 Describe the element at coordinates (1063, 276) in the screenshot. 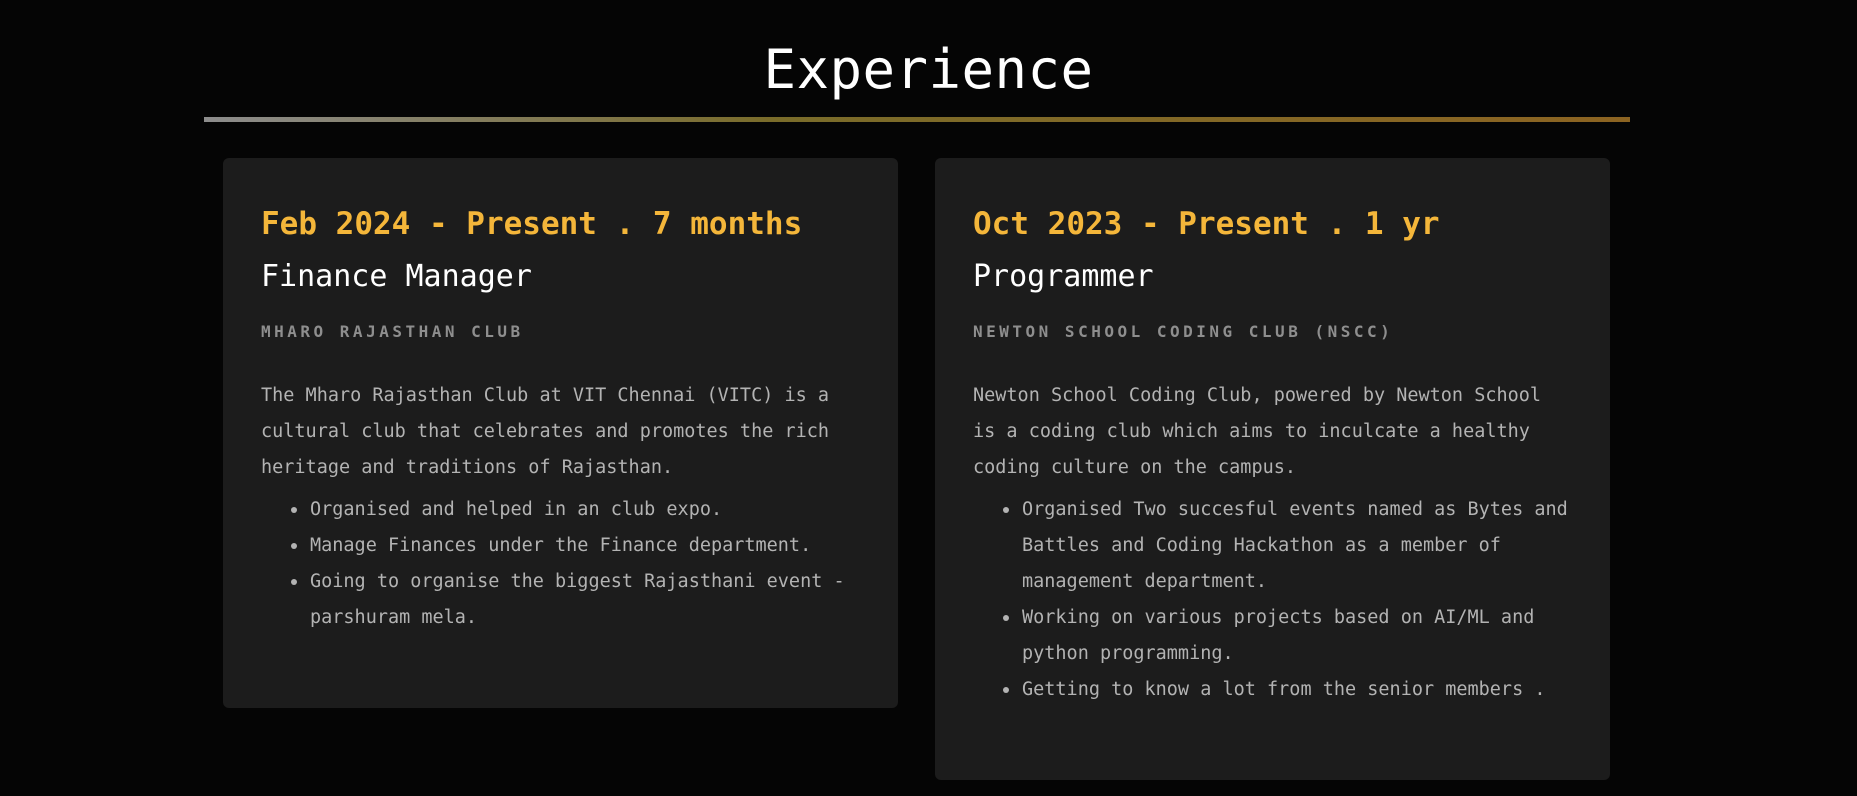

I see `experience-role: Programmer` at that location.